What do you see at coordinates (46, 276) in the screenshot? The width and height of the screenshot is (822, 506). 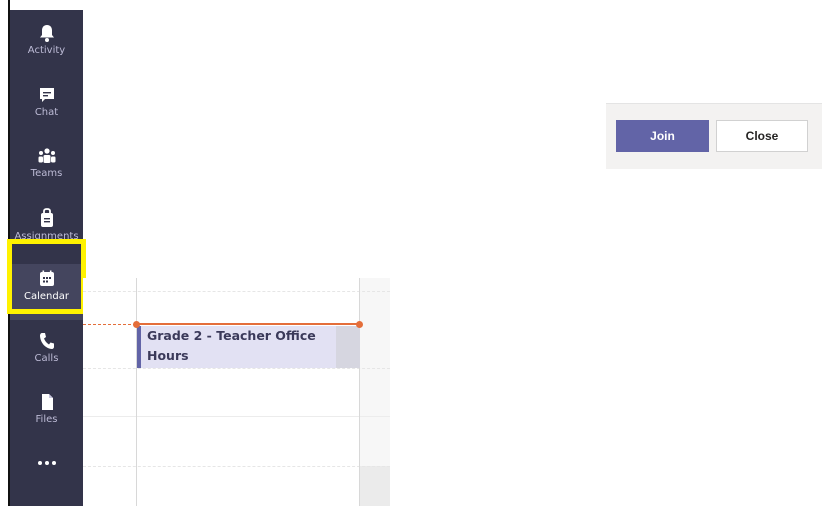 I see `calendar-highlight-box` at bounding box center [46, 276].